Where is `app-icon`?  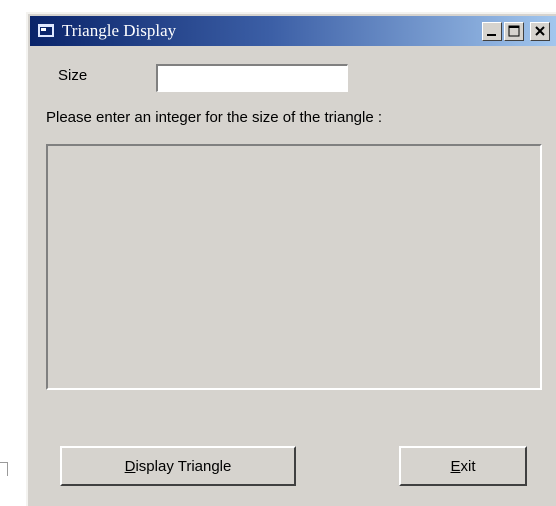
app-icon is located at coordinates (46, 30).